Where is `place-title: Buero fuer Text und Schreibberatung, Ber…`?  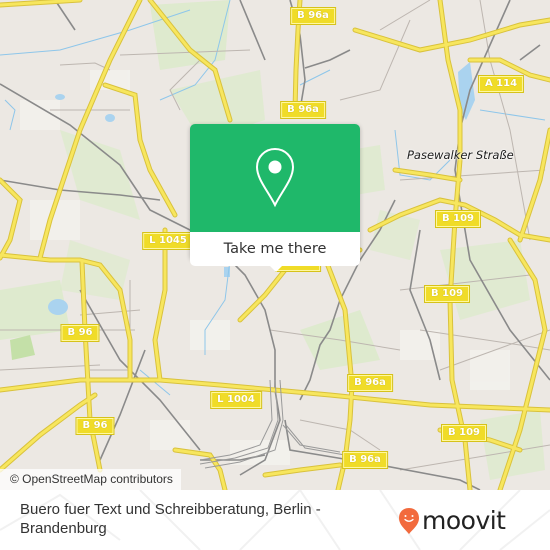
place-title: Buero fuer Text und Schreibberatung, Ber… is located at coordinates (170, 519).